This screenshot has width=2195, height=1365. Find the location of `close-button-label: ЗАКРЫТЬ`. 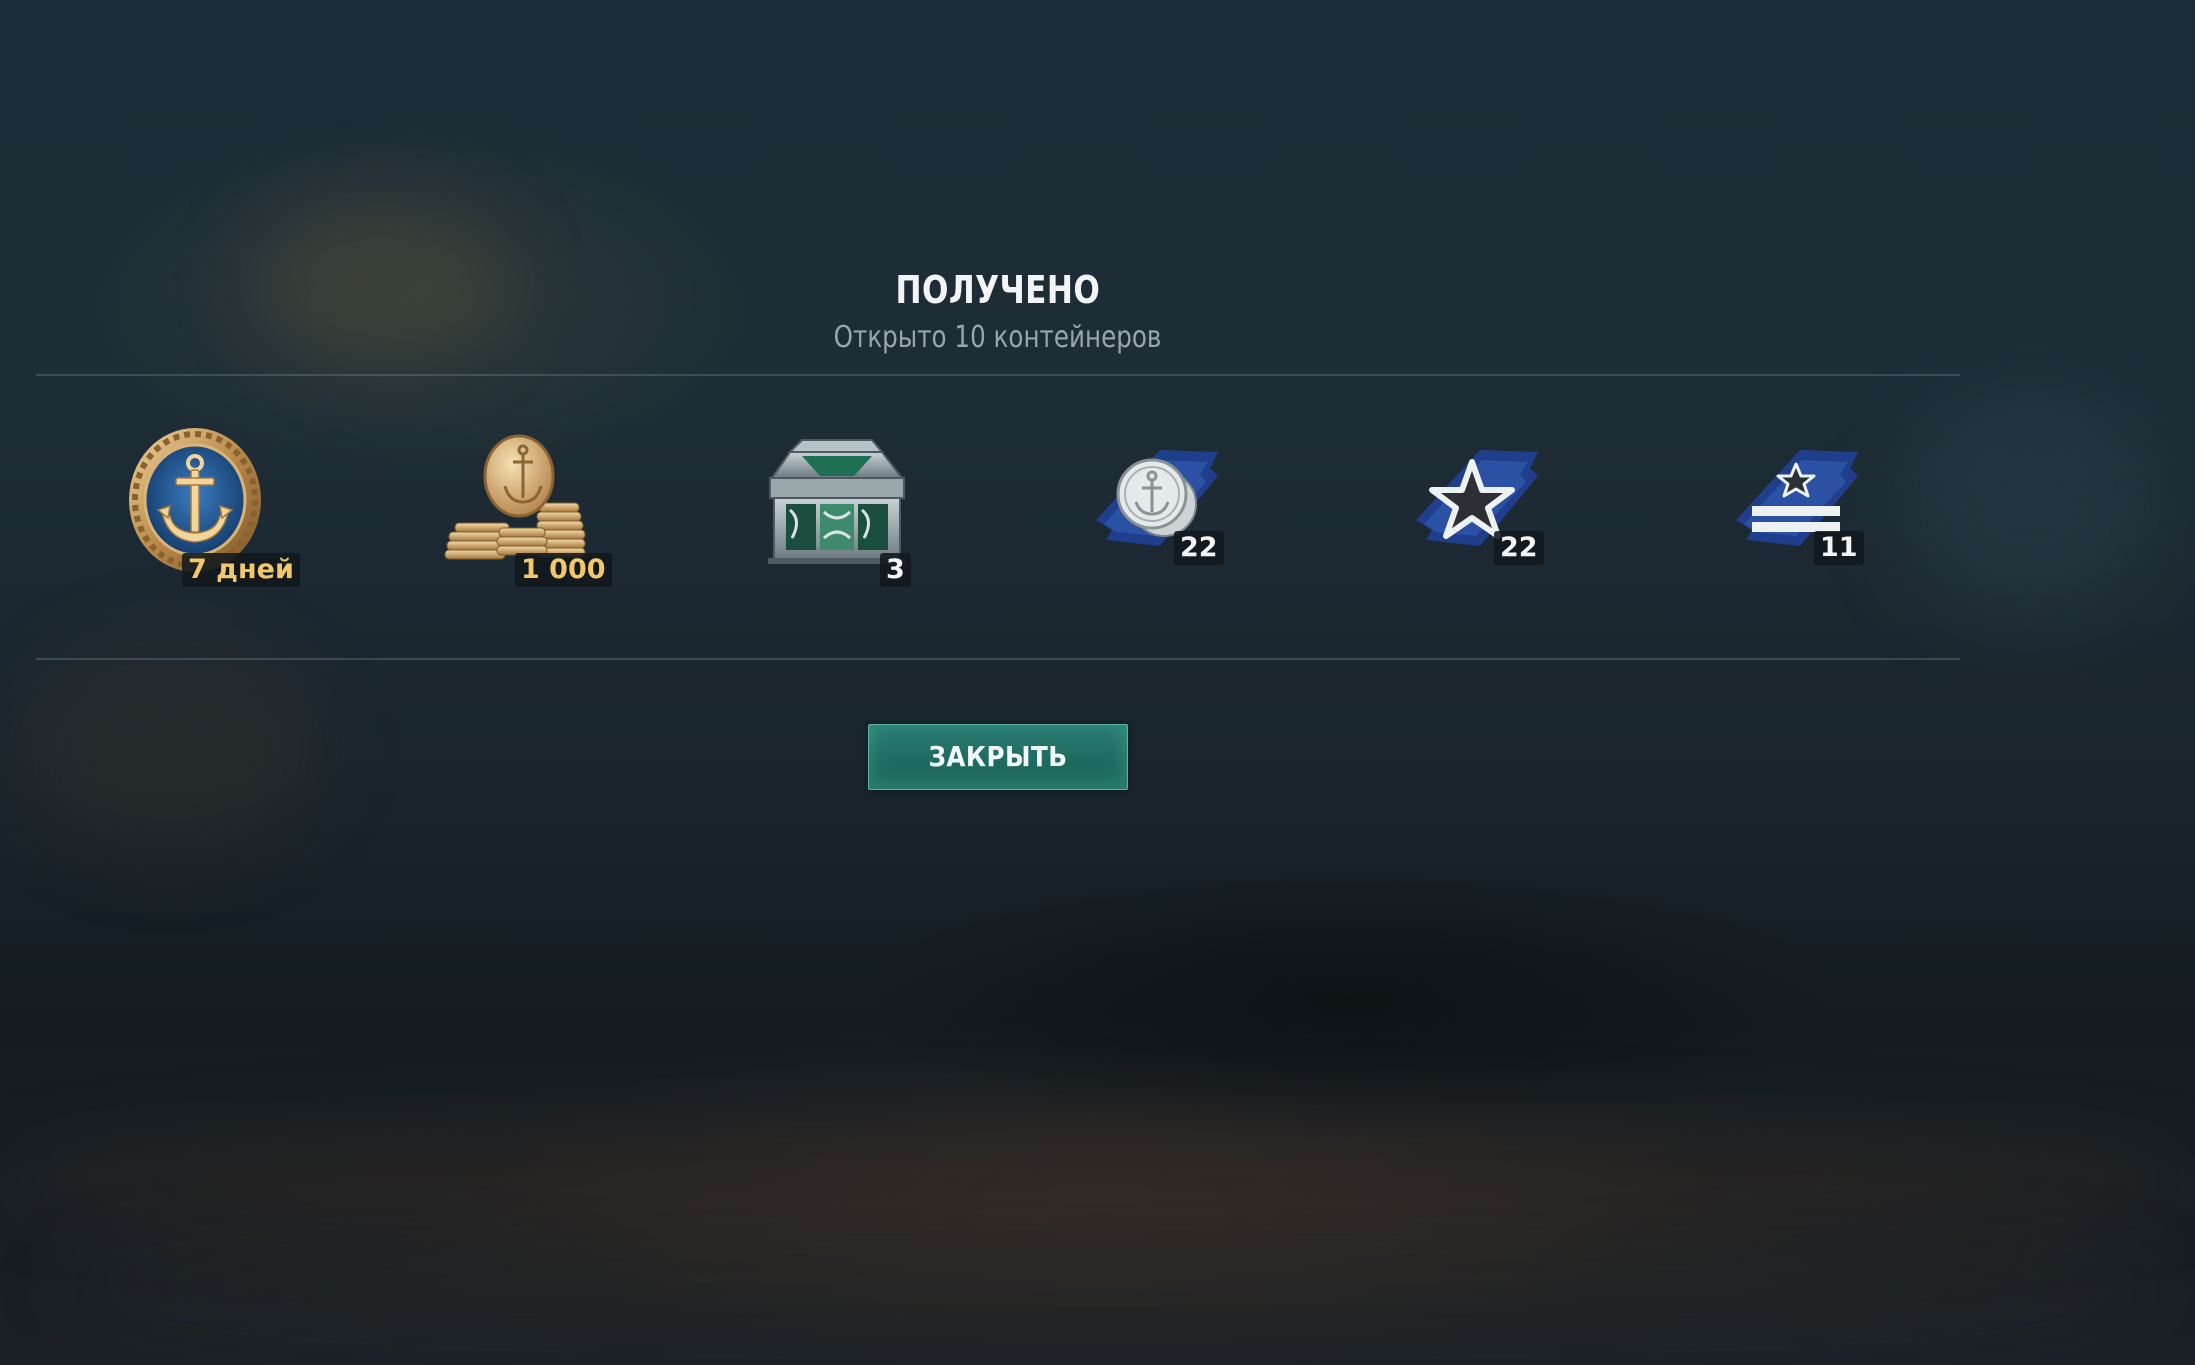

close-button-label: ЗАКРЫТЬ is located at coordinates (998, 756).